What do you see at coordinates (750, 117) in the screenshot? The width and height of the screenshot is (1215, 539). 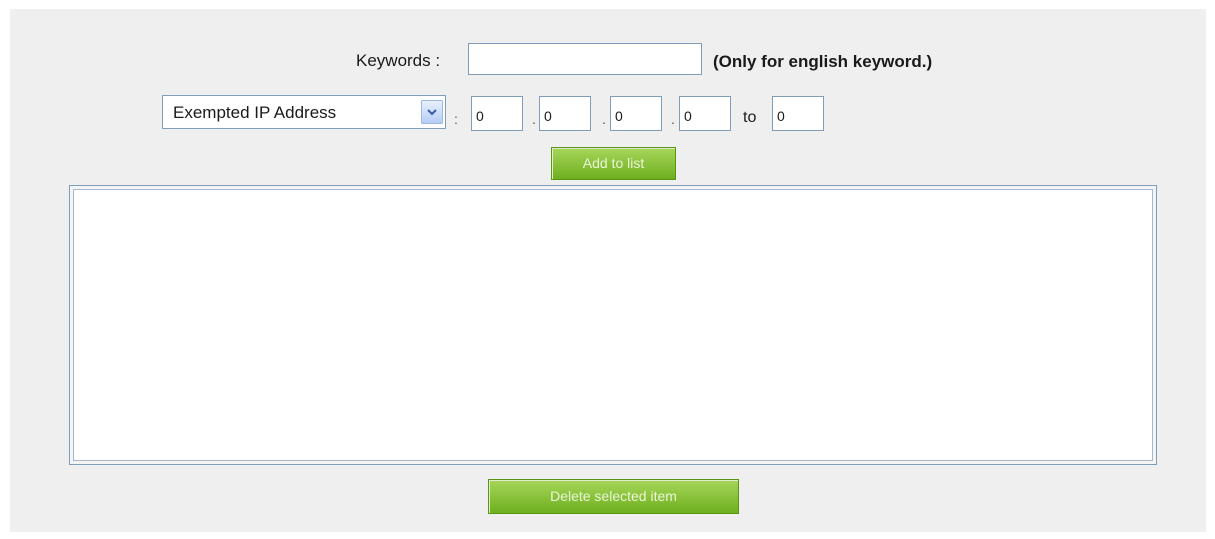 I see `range-to-label: to` at bounding box center [750, 117].